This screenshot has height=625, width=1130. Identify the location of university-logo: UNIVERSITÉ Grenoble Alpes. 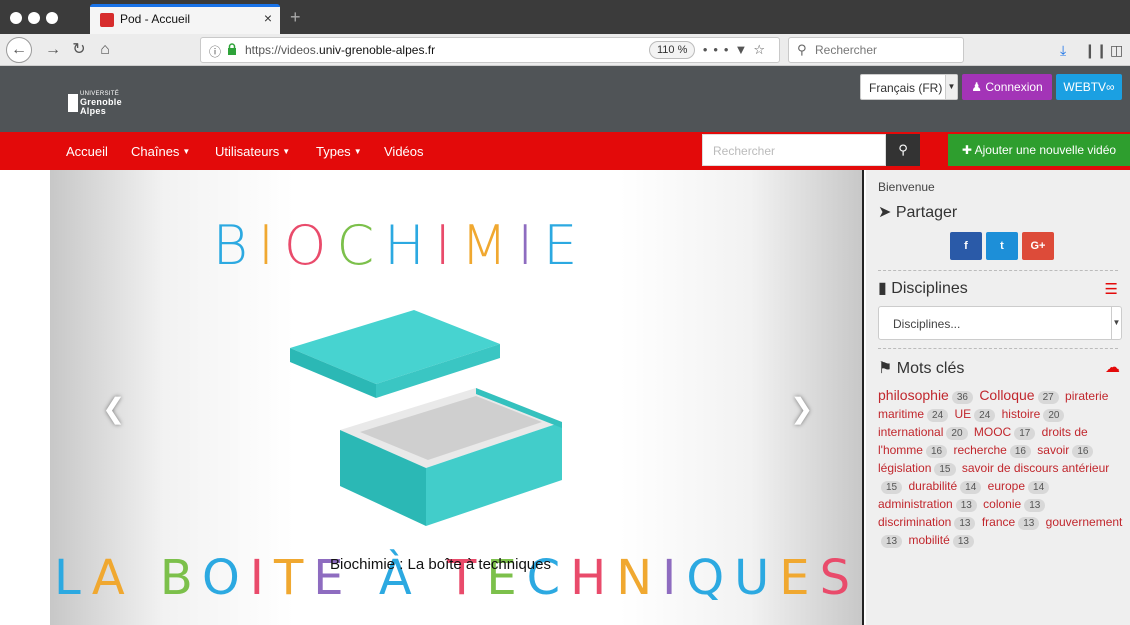
(103, 103).